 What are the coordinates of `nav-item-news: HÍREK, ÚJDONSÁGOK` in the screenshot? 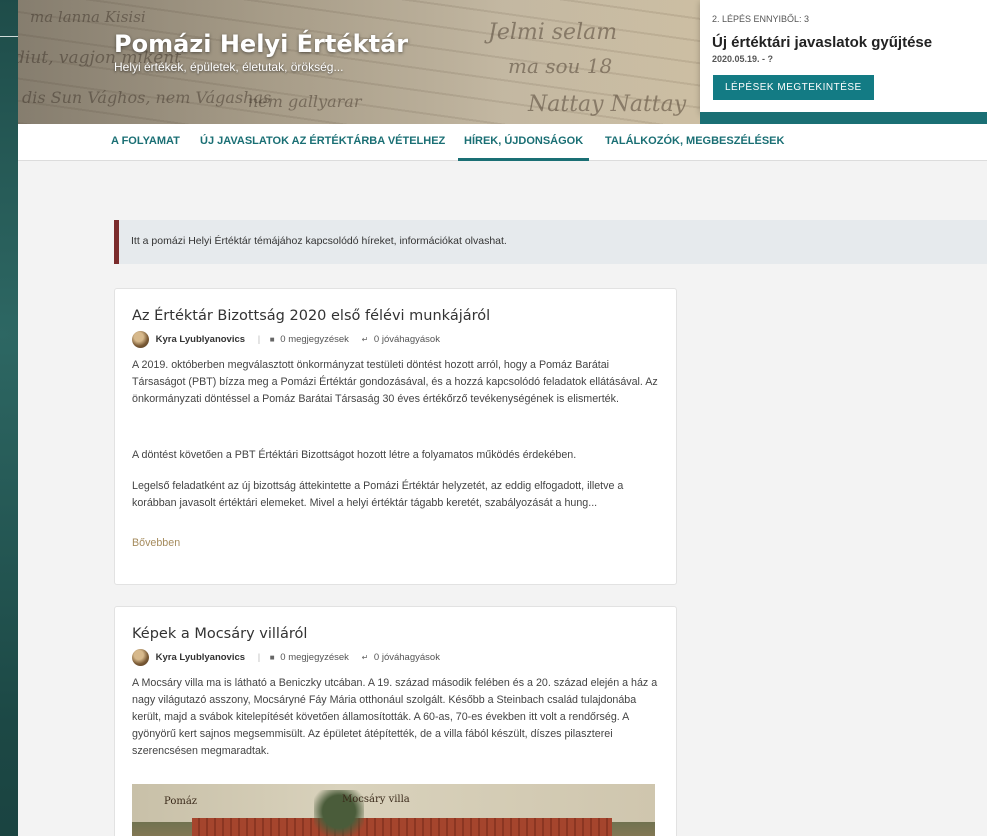 It's located at (524, 142).